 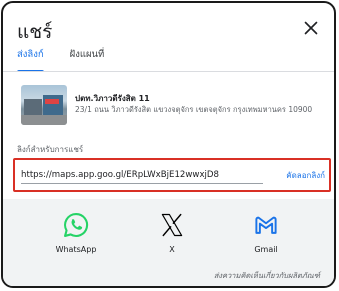 I want to click on copy-link-button: คัดลอกลิงก์, so click(x=305, y=175).